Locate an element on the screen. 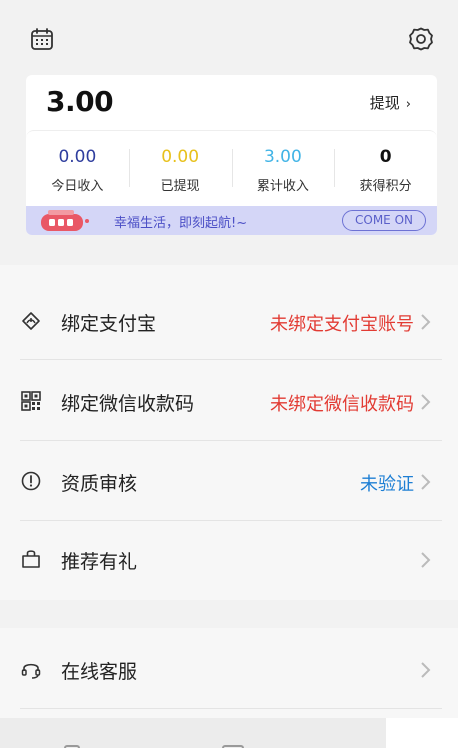  support-list: 在线客服 is located at coordinates (229, 673).